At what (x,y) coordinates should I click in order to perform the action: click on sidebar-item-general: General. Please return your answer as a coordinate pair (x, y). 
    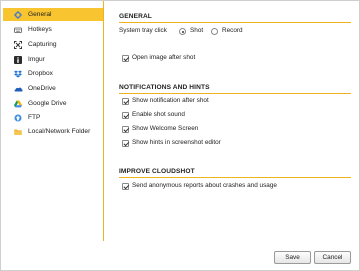
    Looking at the image, I should click on (53, 14).